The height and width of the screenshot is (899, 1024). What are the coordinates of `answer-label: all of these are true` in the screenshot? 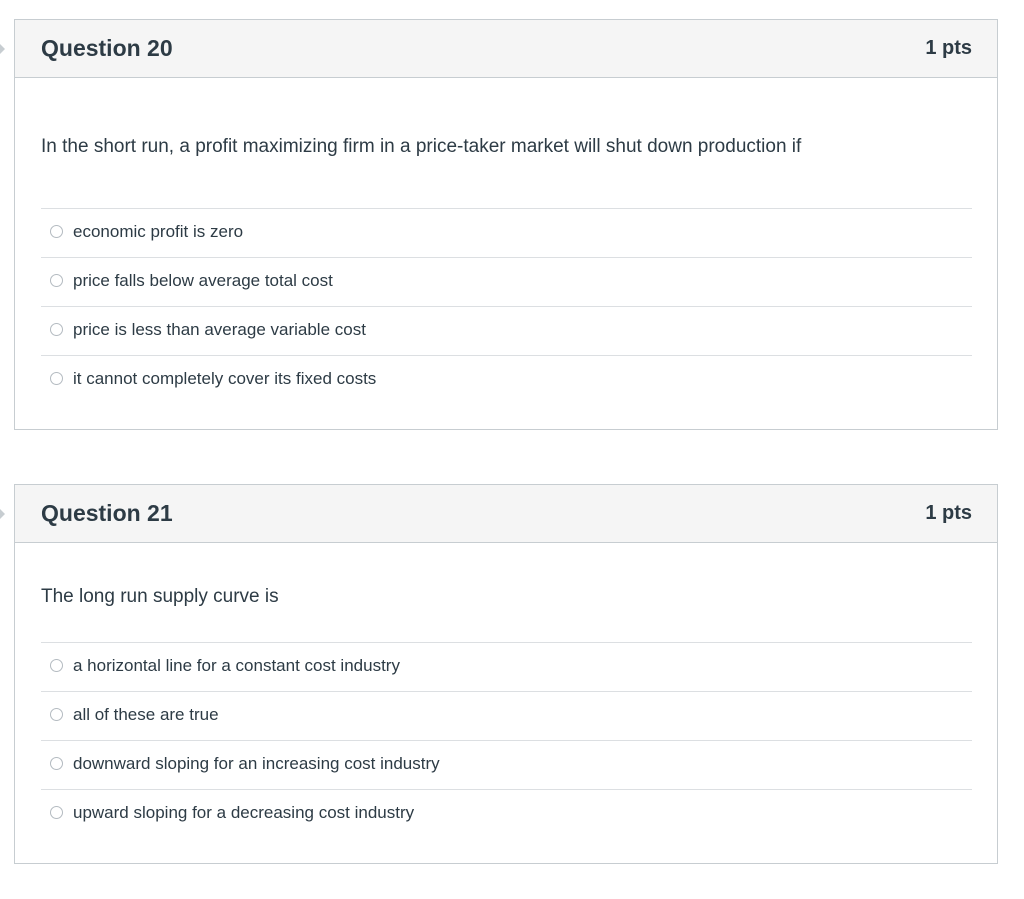 It's located at (146, 715).